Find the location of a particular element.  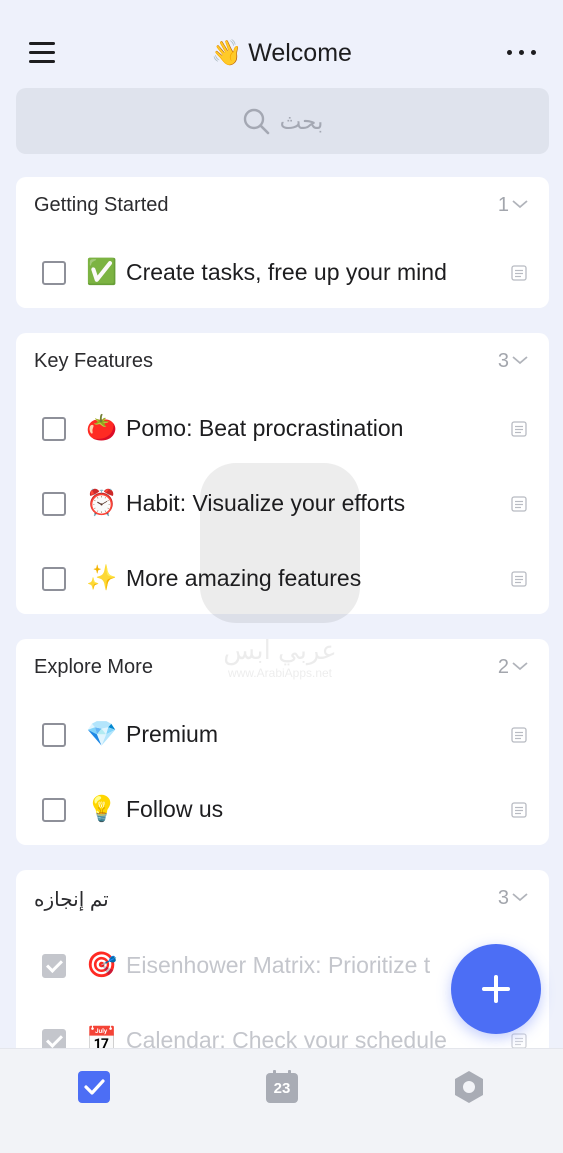

task-row: 💎 Premium is located at coordinates (282, 734).